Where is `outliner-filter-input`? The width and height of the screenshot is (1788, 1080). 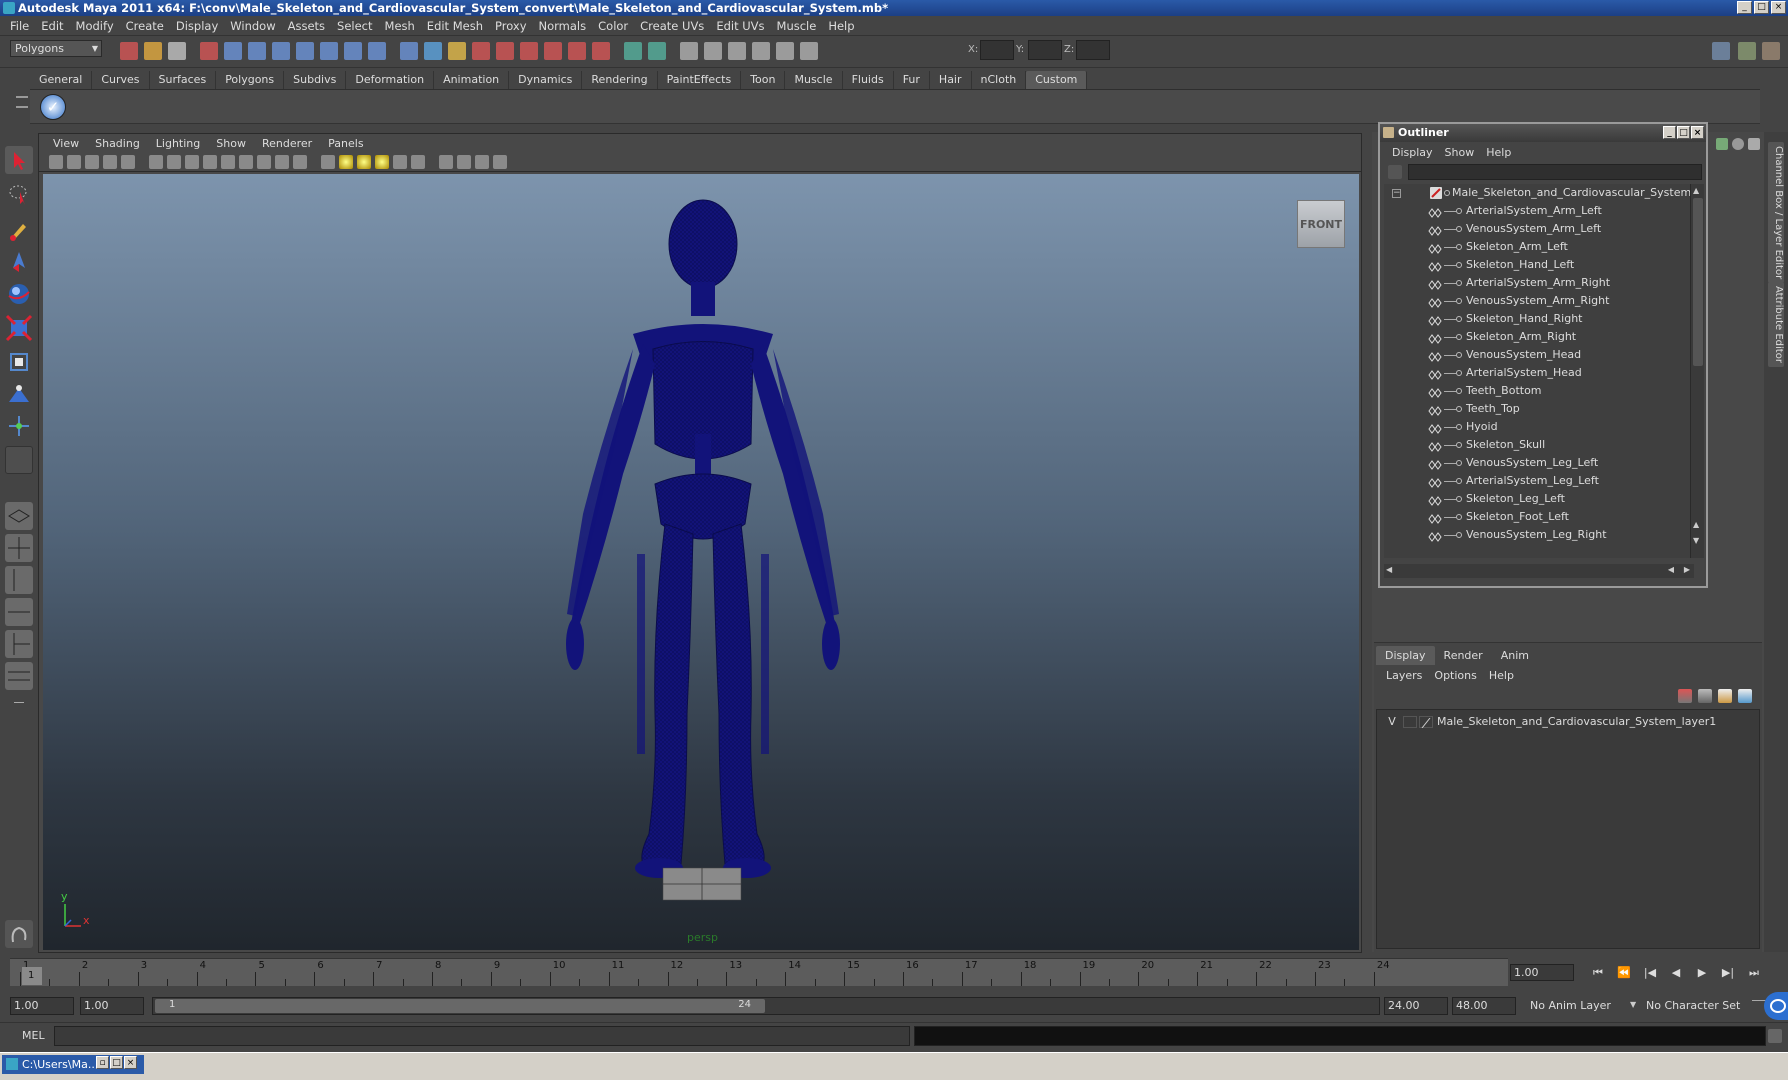
outliner-filter-input is located at coordinates (1555, 172).